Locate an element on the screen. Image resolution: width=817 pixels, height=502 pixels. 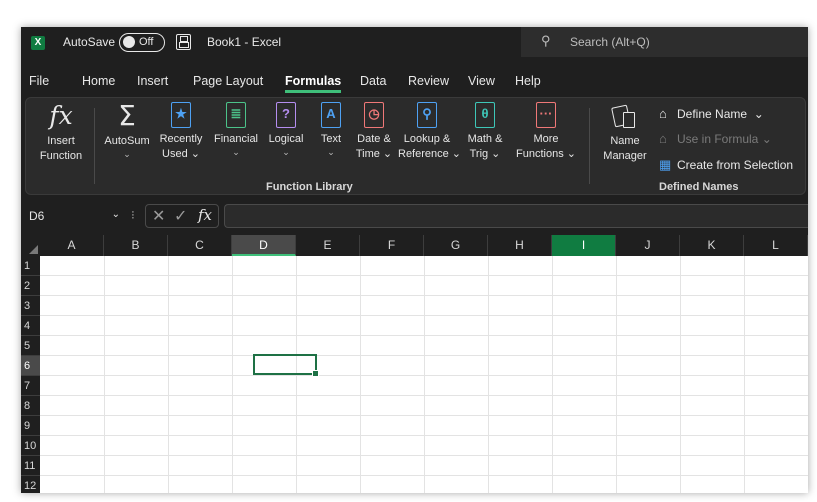
row-header: 11 is located at coordinates (30, 466).